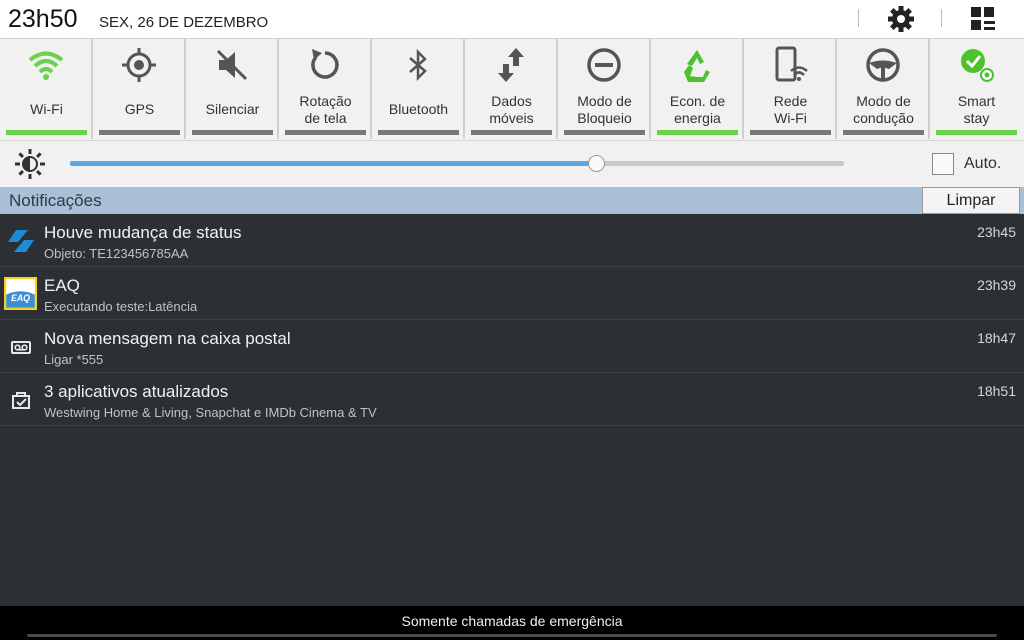 This screenshot has width=1024, height=640. What do you see at coordinates (511, 65) in the screenshot?
I see `mobile-data-icon` at bounding box center [511, 65].